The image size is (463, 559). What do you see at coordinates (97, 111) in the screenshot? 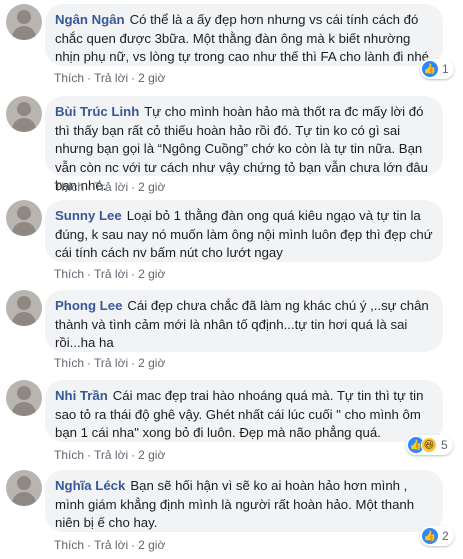
I see `comment-author: Bùi Trúc Linh` at bounding box center [97, 111].